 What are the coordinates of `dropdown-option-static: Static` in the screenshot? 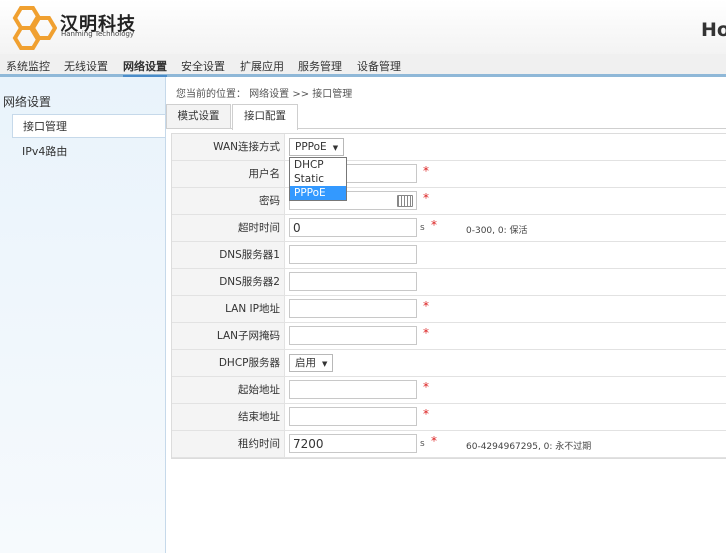 It's located at (318, 179).